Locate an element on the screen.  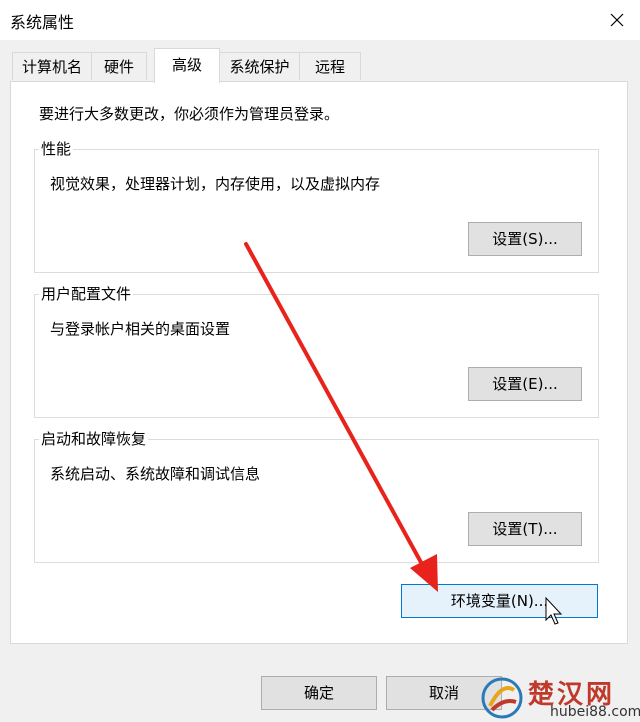
admin-notice: 要进行大多数更改，你必须作为管理员登录。 is located at coordinates (189, 114).